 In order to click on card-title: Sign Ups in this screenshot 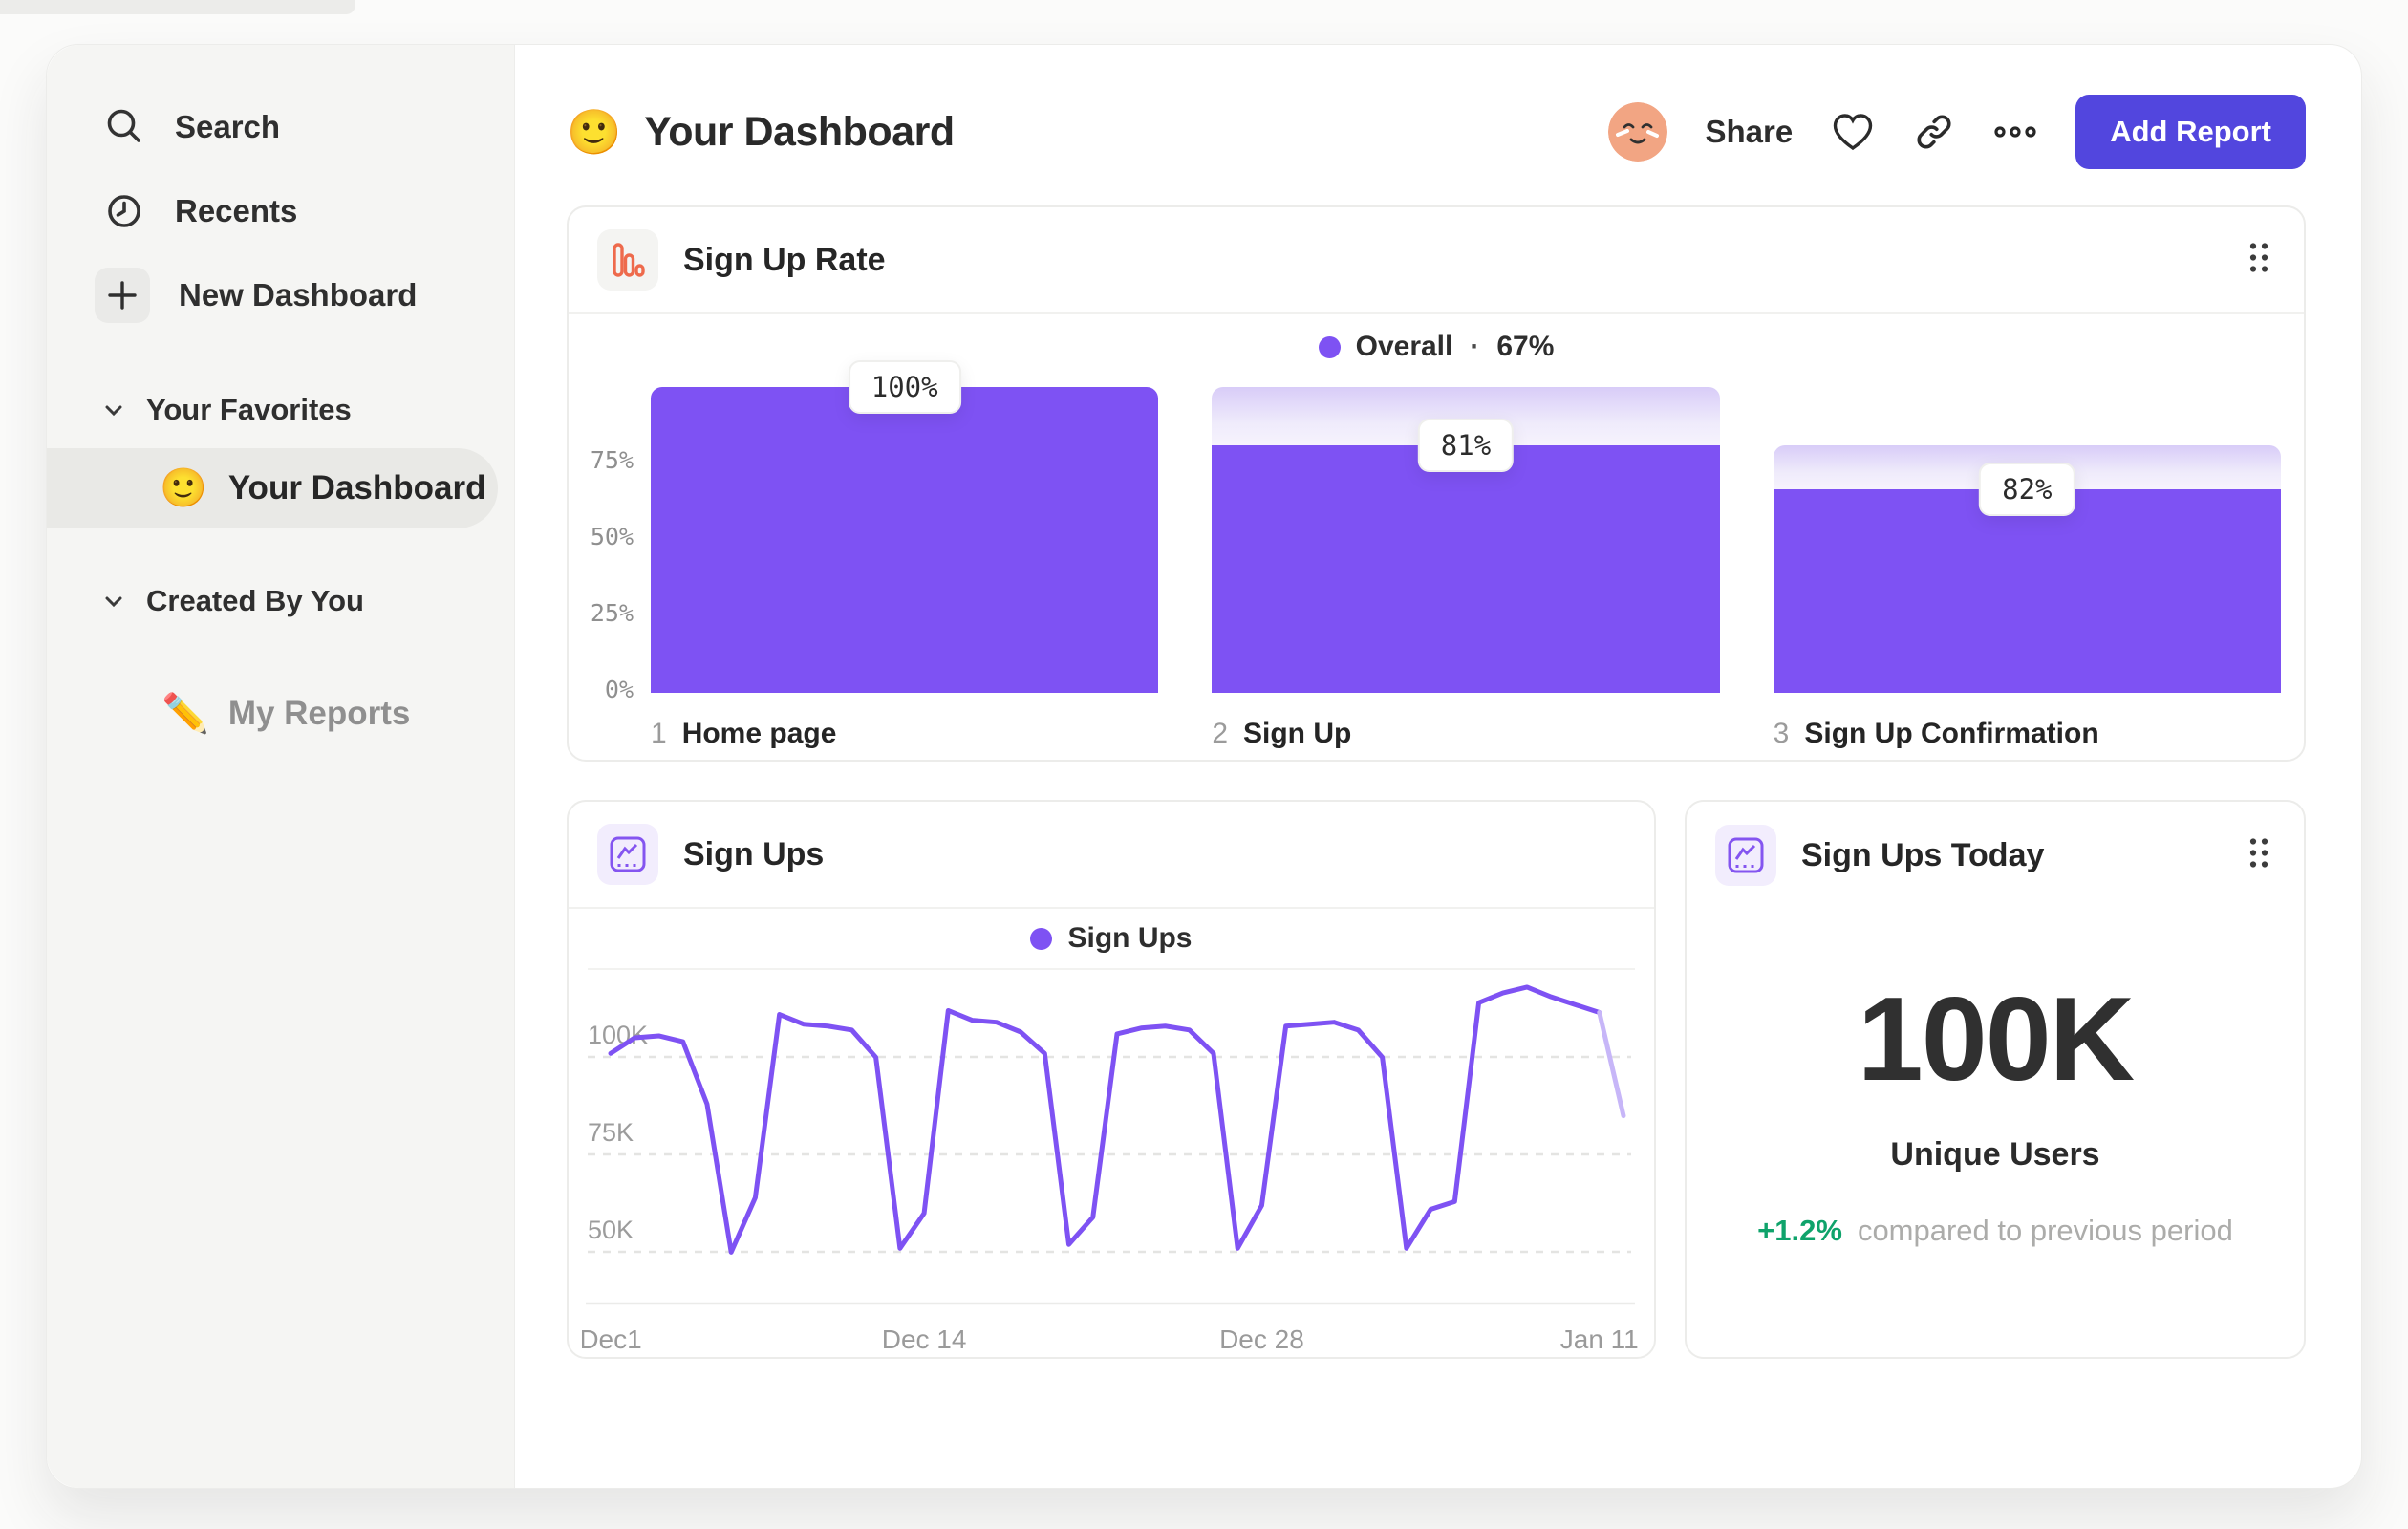, I will do `click(754, 853)`.